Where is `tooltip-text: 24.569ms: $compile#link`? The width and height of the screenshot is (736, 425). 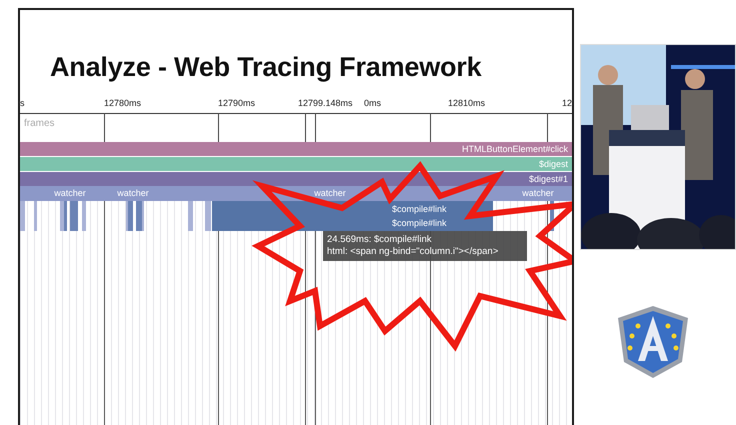 tooltip-text: 24.569ms: $compile#link is located at coordinates (380, 240).